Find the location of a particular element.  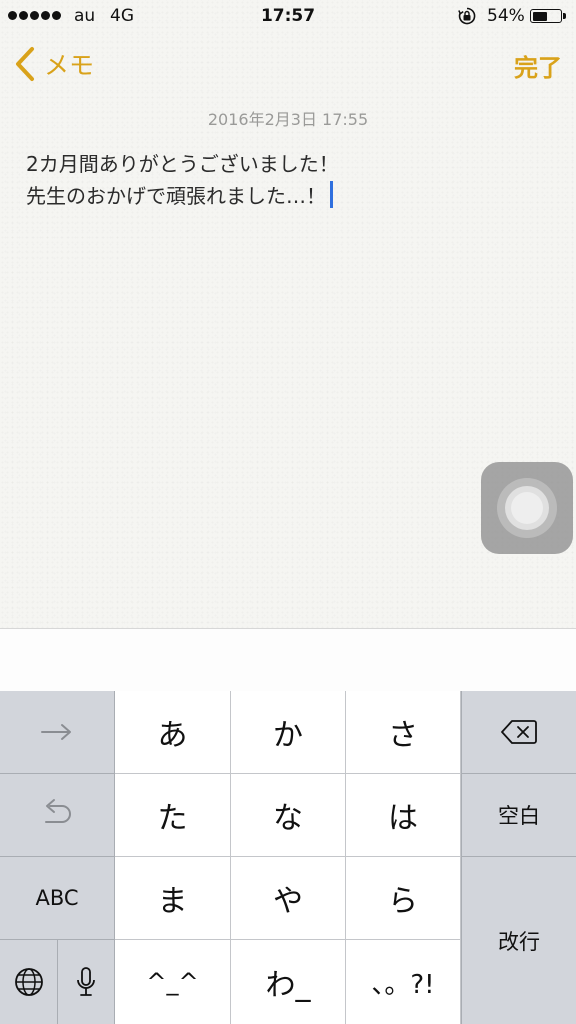

key-ma: ま is located at coordinates (173, 898).